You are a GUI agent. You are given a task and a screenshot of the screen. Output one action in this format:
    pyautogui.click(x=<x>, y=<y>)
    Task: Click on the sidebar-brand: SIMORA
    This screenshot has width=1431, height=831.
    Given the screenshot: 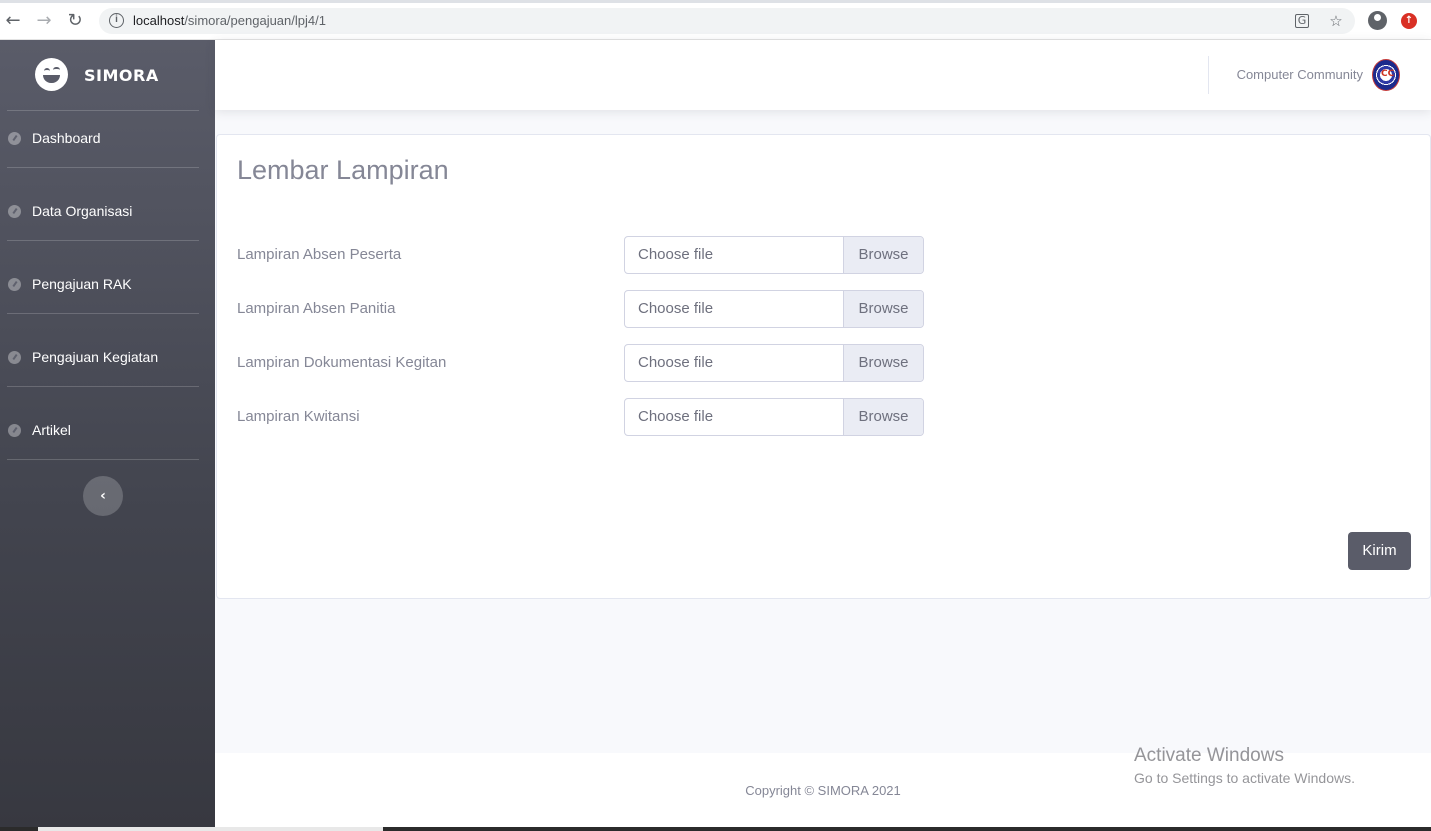 What is the action you would take?
    pyautogui.click(x=107, y=75)
    